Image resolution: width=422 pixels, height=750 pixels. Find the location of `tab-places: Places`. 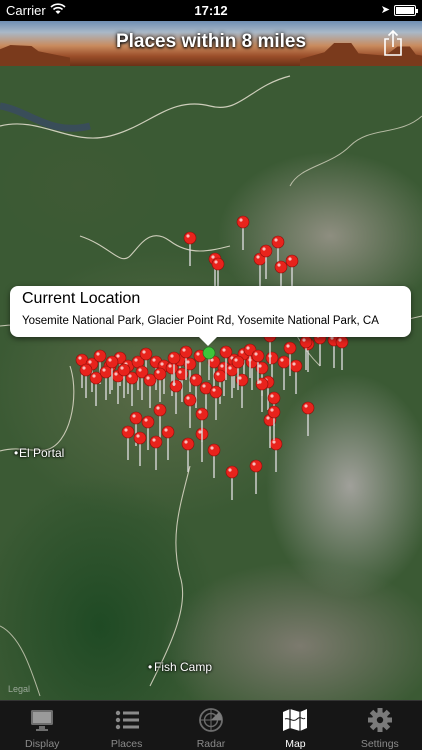

tab-places: Places is located at coordinates (126, 725).